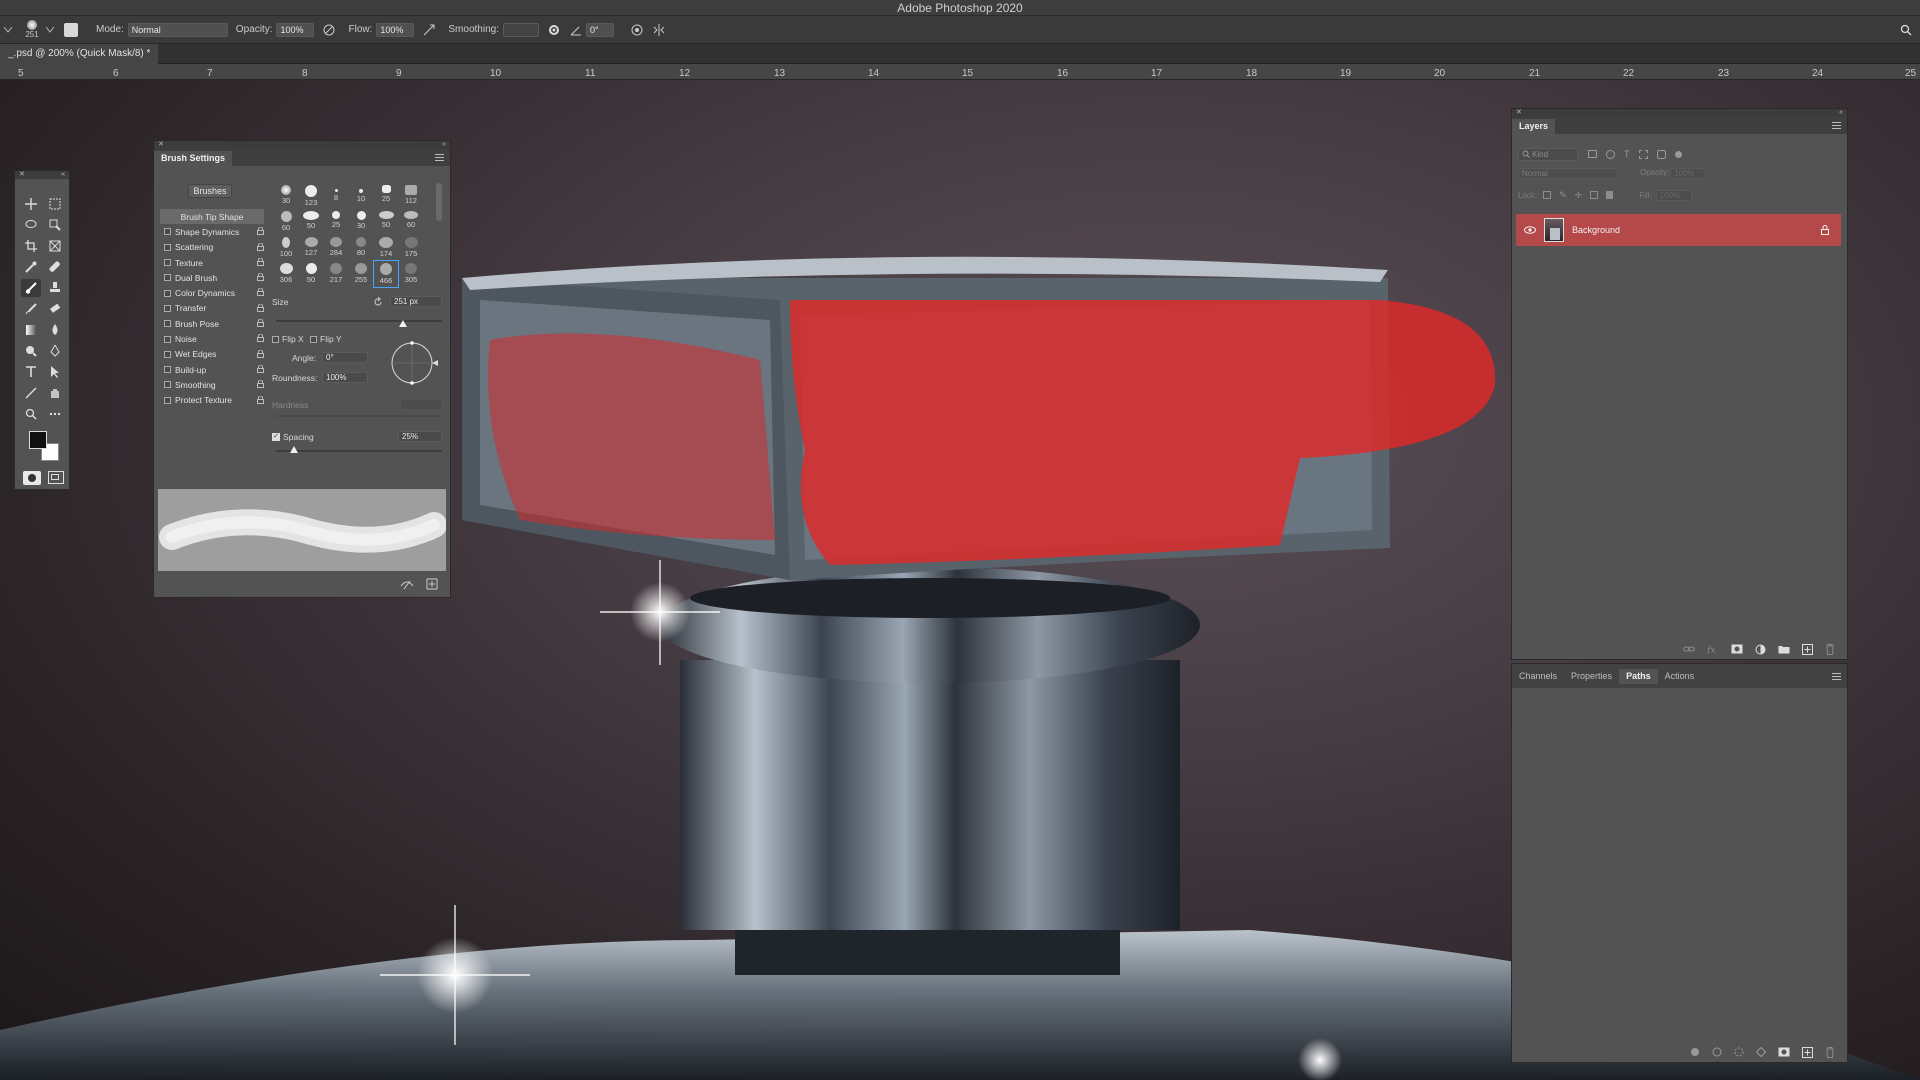  What do you see at coordinates (212, 231) in the screenshot?
I see `option-shape-dynamics: Shape Dynamics` at bounding box center [212, 231].